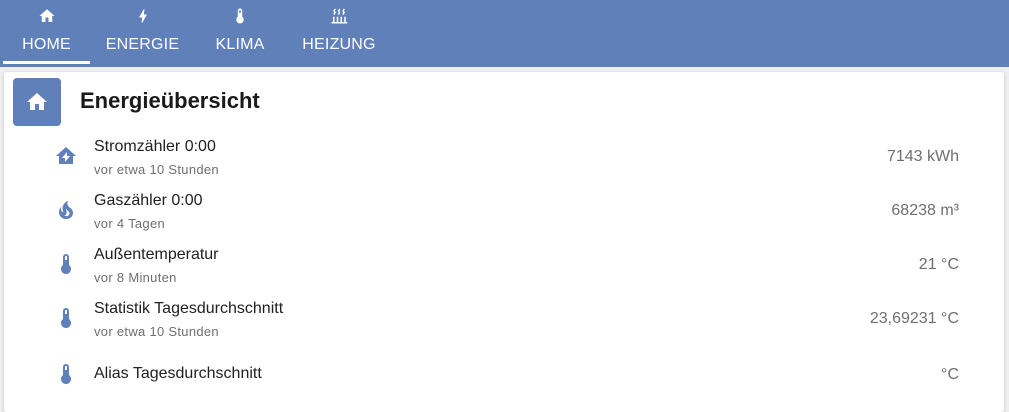 The image size is (1009, 412). What do you see at coordinates (339, 33) in the screenshot?
I see `tab-heizung: HEIZUNG` at bounding box center [339, 33].